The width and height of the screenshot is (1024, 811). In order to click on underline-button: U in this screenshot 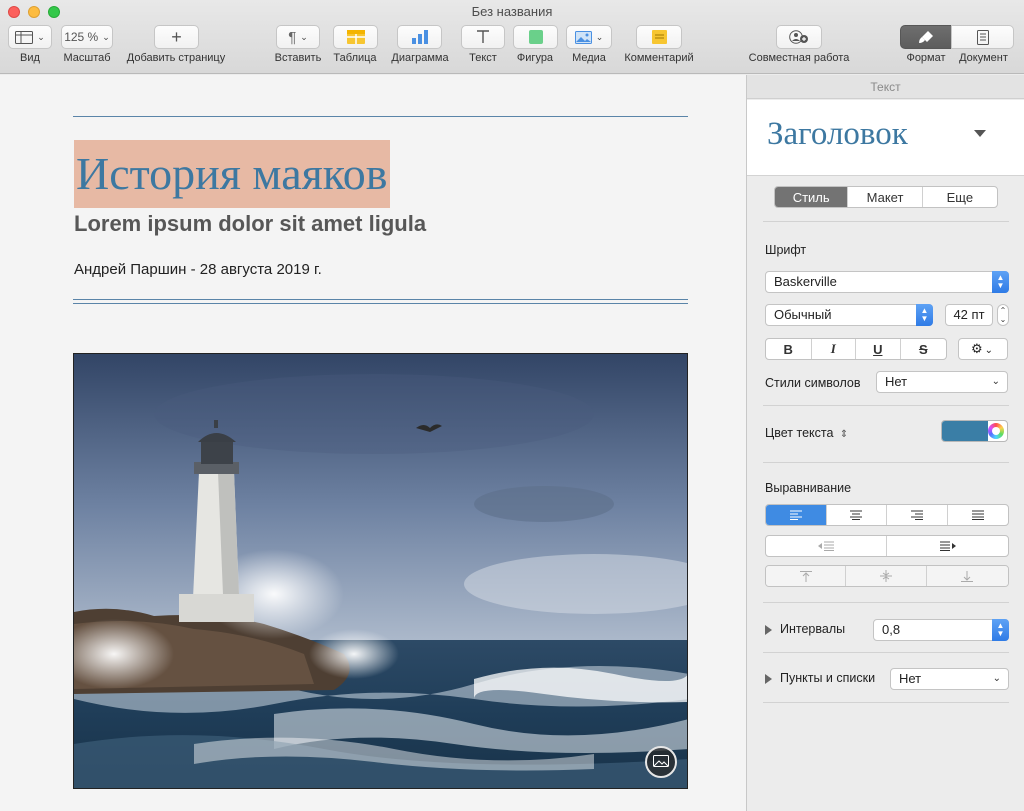, I will do `click(878, 349)`.